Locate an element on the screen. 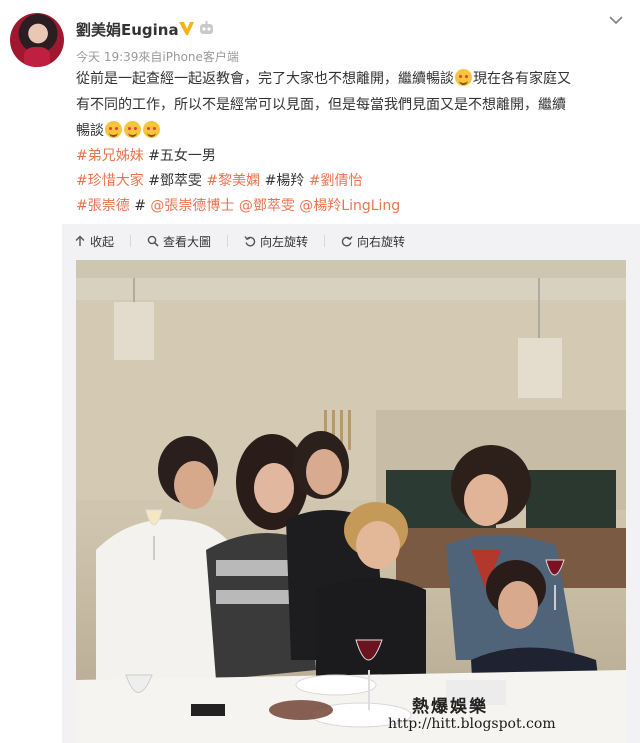  tags-row-2: #珍惜大家 #鄧萃雯 #黎美嫻 #楊羚 #劉倩怡 is located at coordinates (219, 181).